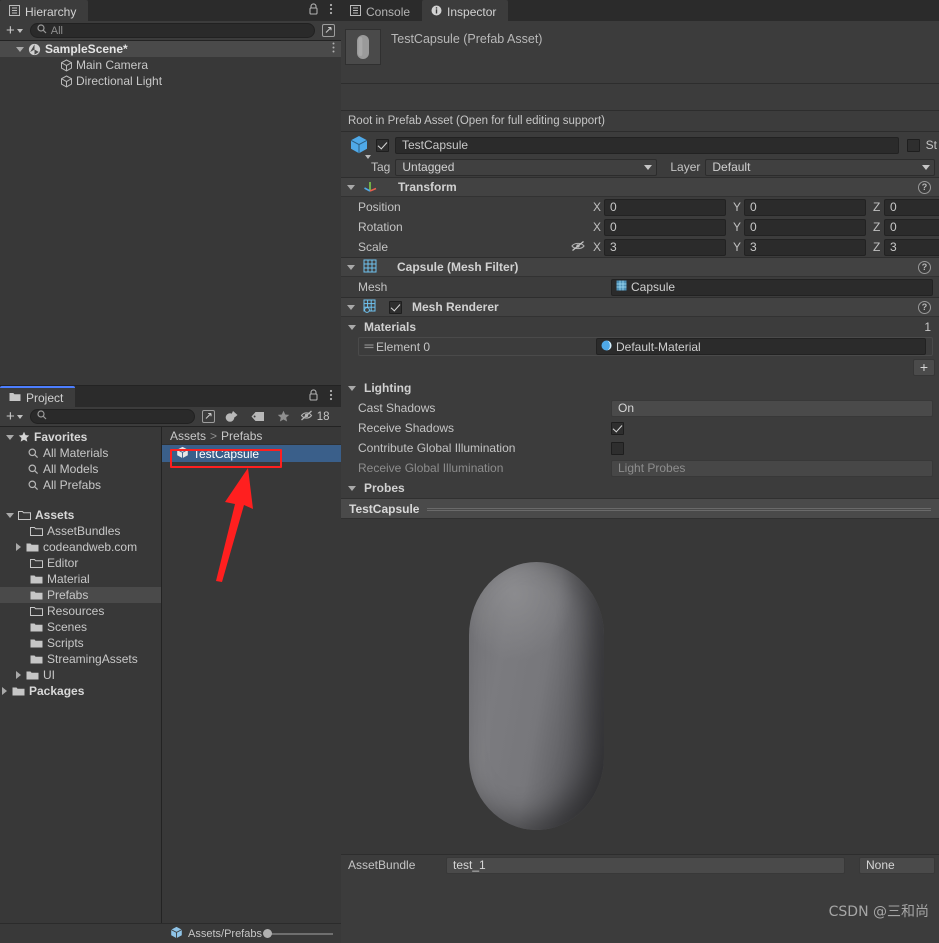  Describe the element at coordinates (251, 453) in the screenshot. I see `project-asset-testcapsule: TestCapsule` at that location.